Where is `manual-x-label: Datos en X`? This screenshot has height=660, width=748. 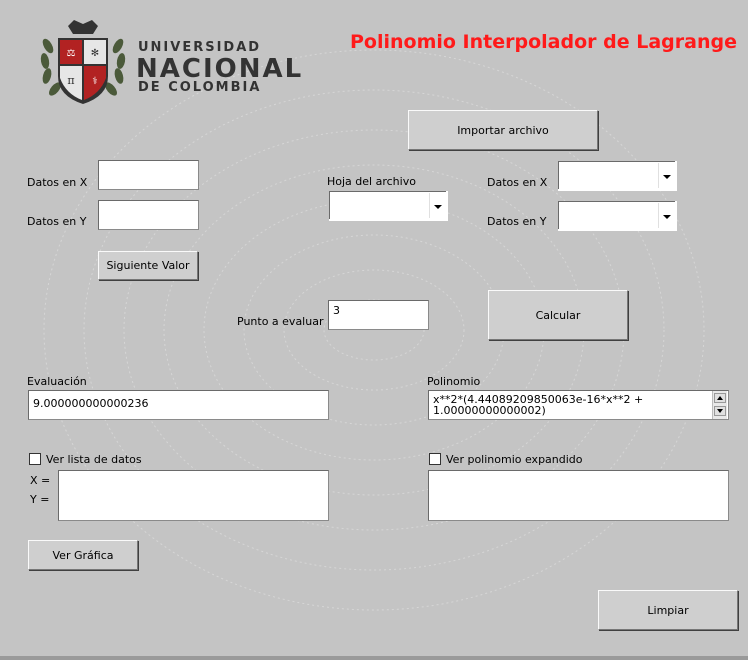
manual-x-label: Datos en X is located at coordinates (57, 182).